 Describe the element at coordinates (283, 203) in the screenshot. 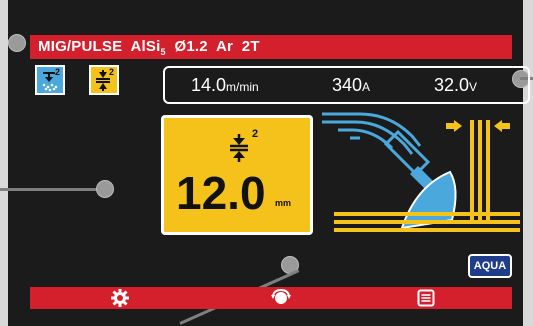

I see `main-unit: mm` at that location.